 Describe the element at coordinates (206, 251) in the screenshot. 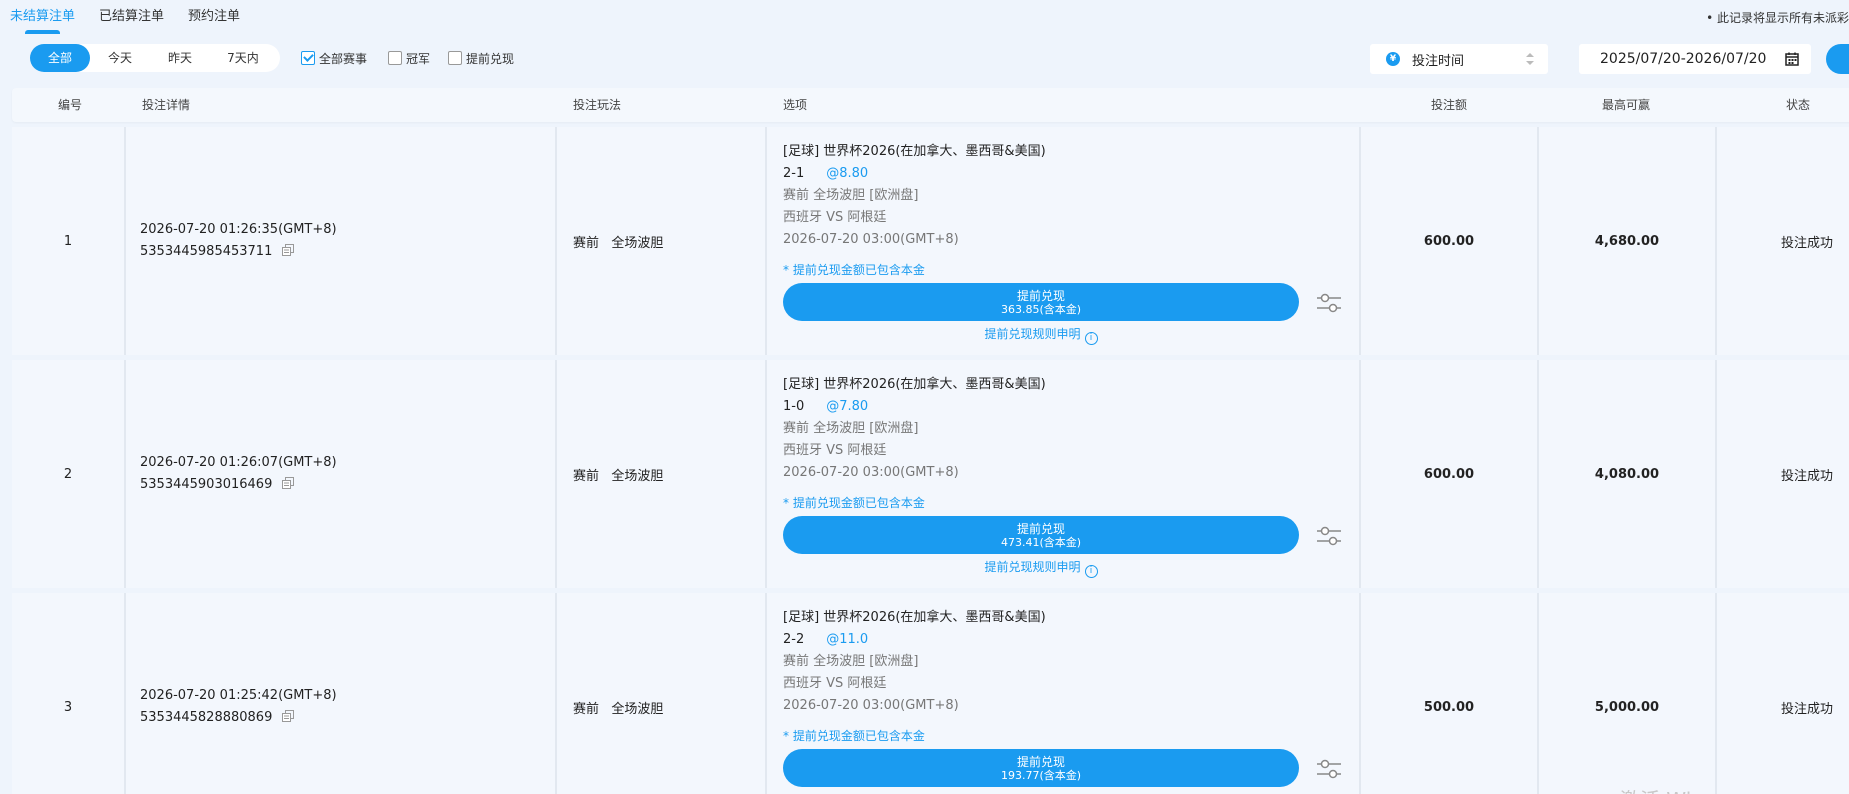

I see `bet-id: 5353445985453711` at that location.